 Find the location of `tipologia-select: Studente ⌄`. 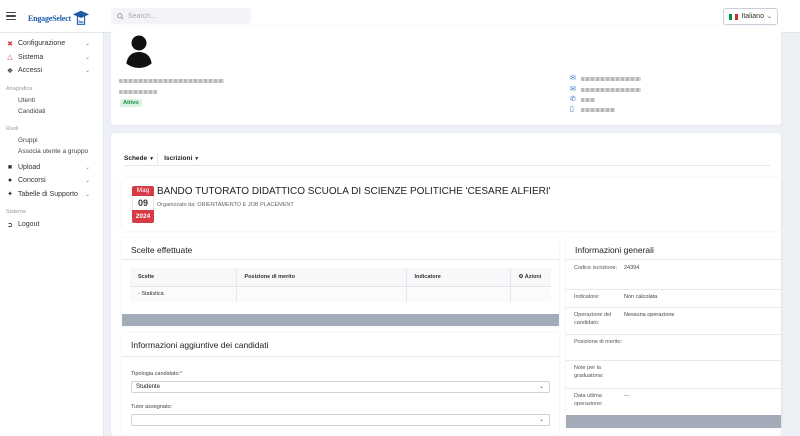

tipologia-select: Studente ⌄ is located at coordinates (340, 387).